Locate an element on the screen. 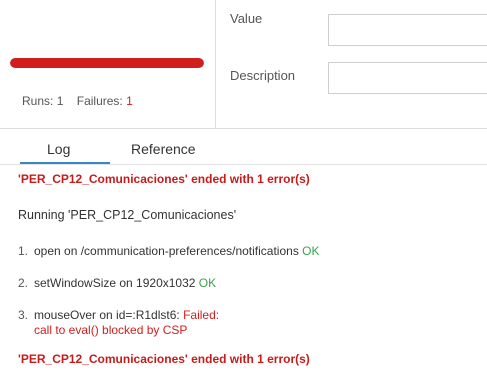  log-item-error-detail: call to eval() blocked by CSP is located at coordinates (111, 330).